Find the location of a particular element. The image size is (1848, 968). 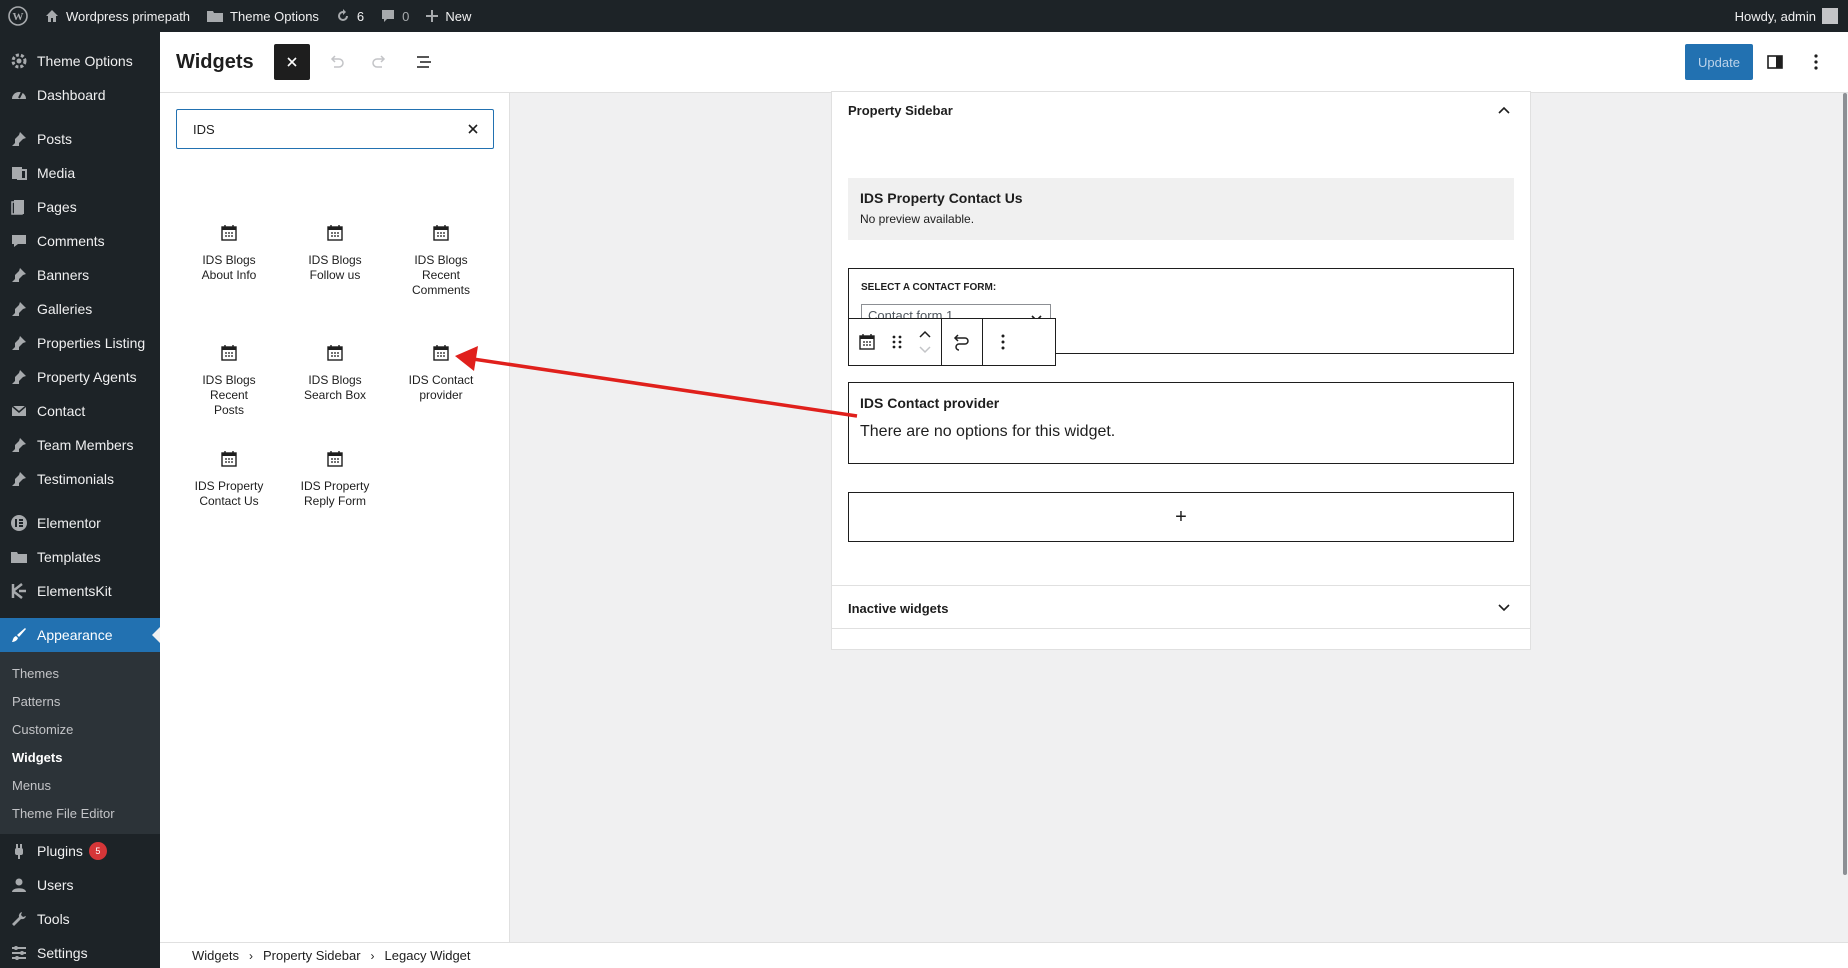

menu-item-appearance: Appearance is located at coordinates (80, 635).